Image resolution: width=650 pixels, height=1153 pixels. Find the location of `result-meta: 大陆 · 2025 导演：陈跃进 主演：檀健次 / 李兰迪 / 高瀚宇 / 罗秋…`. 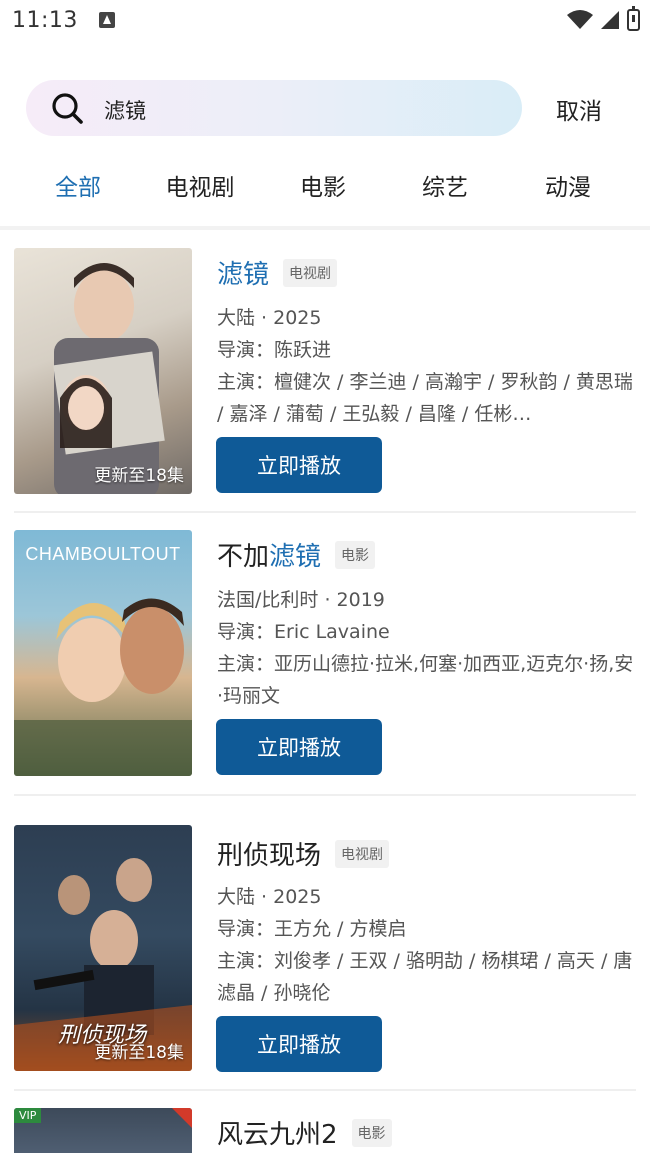

result-meta: 大陆 · 2025 导演：陈跃进 主演：檀健次 / 李兰迪 / 高瀚宇 / 罗秋… is located at coordinates (427, 366).